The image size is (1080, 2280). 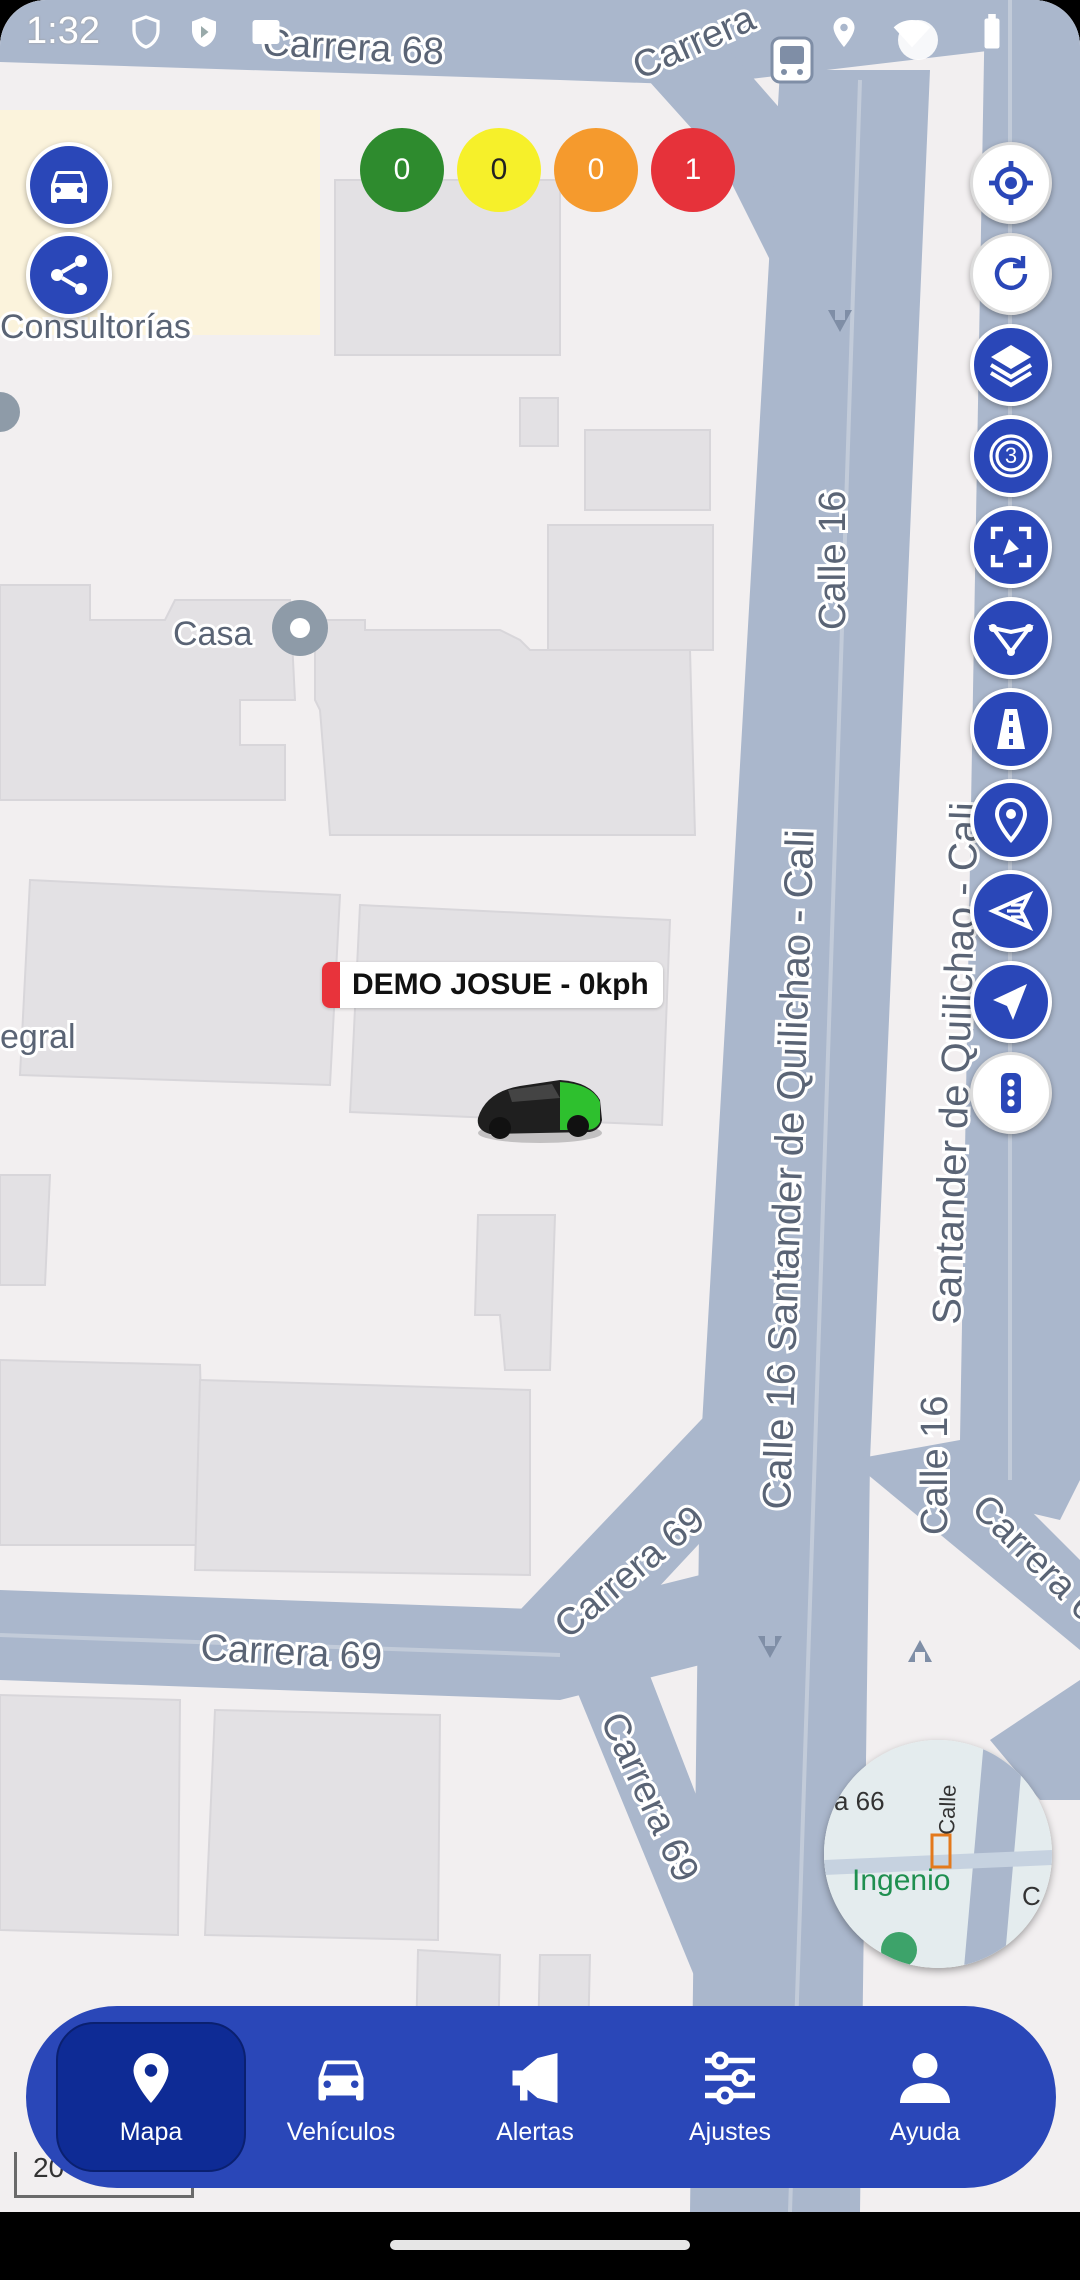 I want to click on vehicle-label: DEMO JOSUE - 0kph, so click(x=492, y=985).